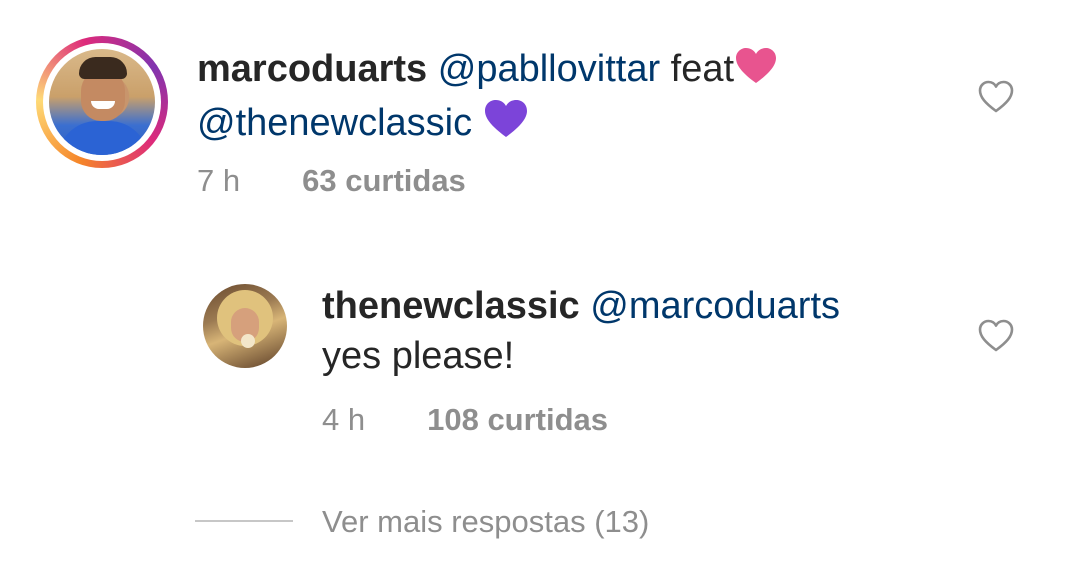 This screenshot has width=1080, height=575. I want to click on avatar-hair, so click(103, 68).